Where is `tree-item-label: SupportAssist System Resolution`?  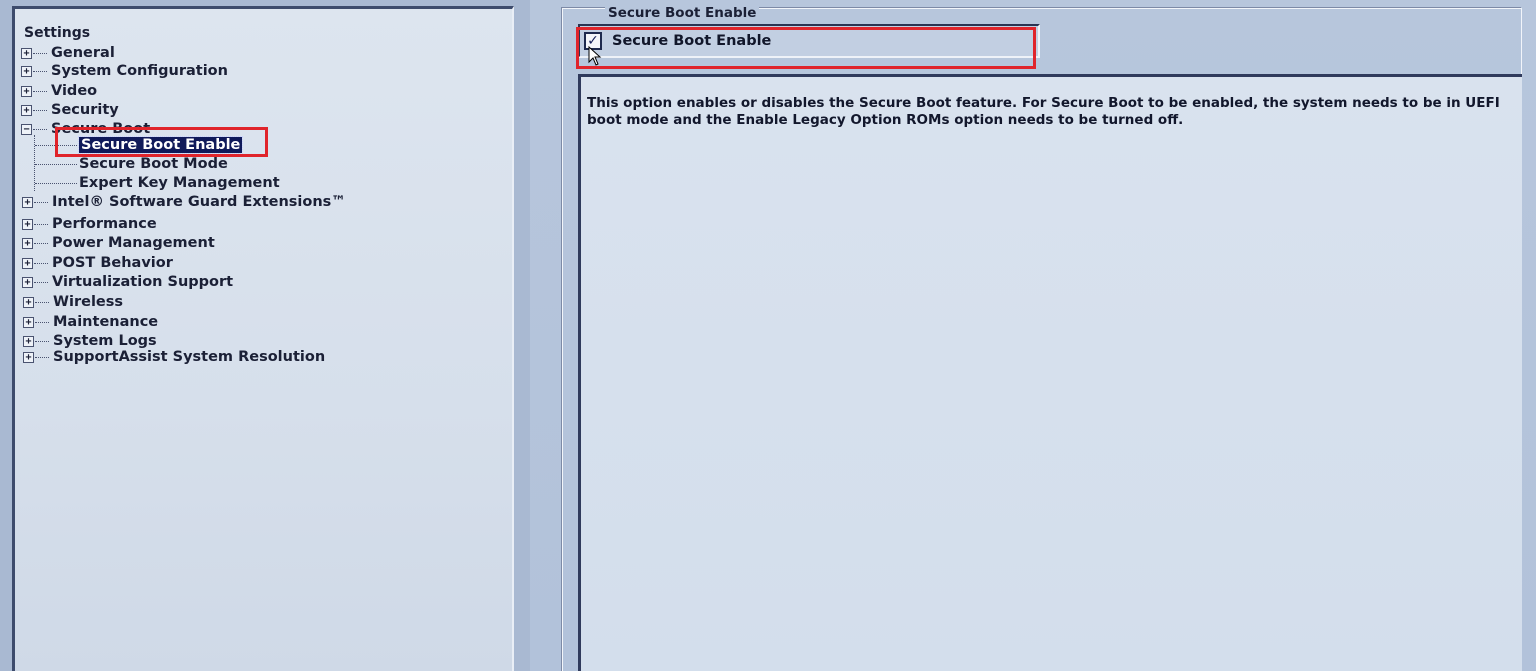 tree-item-label: SupportAssist System Resolution is located at coordinates (189, 357).